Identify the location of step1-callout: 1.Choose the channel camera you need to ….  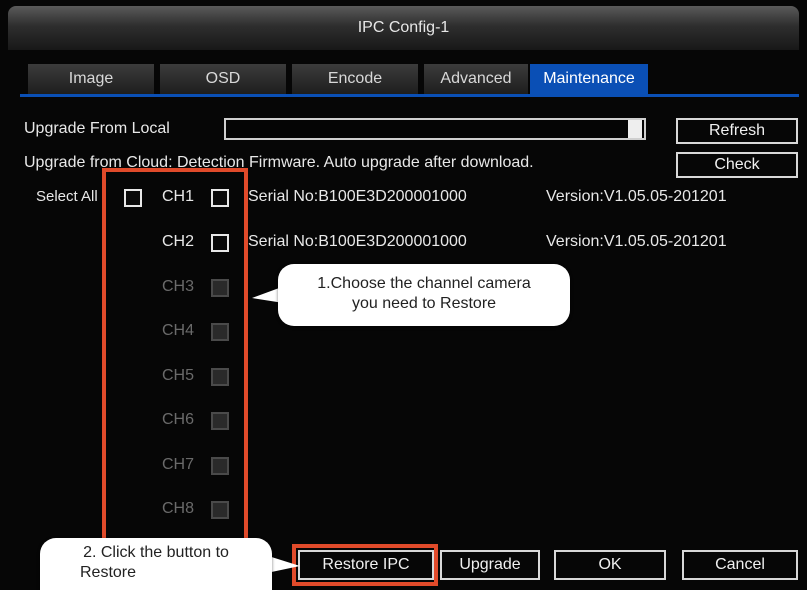
(424, 295).